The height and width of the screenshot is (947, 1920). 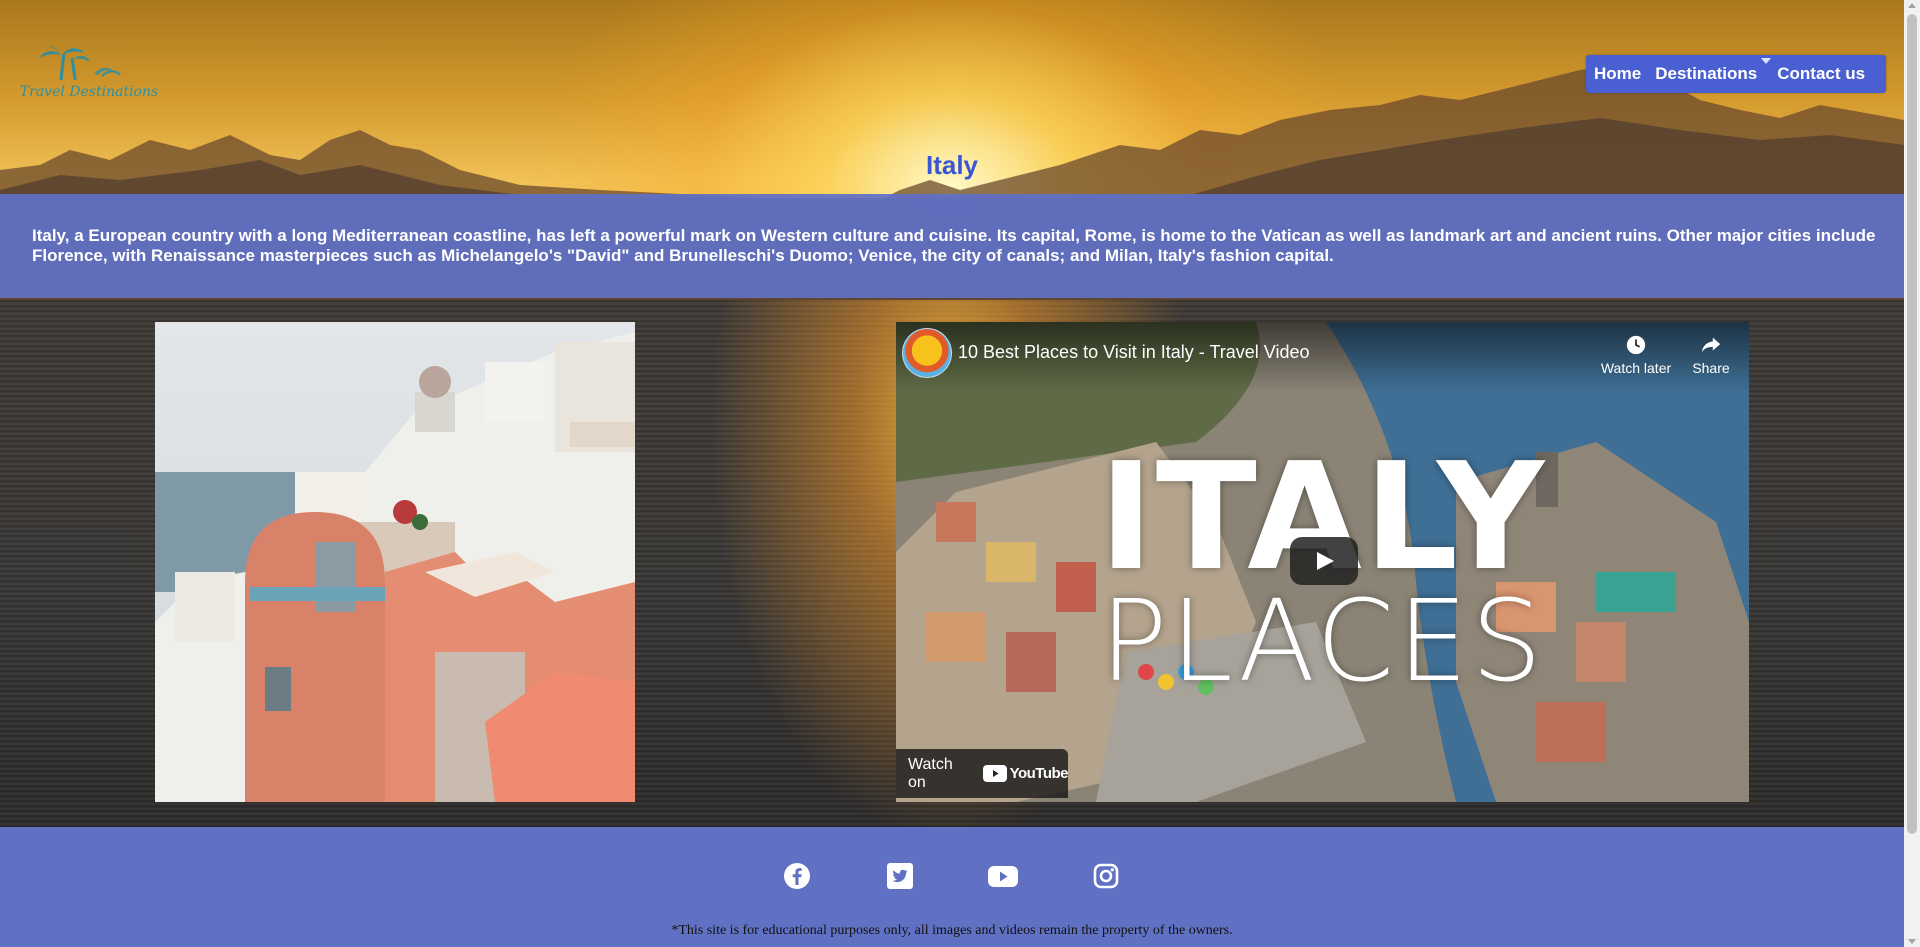 I want to click on palm-tree-icon, so click(x=80, y=63).